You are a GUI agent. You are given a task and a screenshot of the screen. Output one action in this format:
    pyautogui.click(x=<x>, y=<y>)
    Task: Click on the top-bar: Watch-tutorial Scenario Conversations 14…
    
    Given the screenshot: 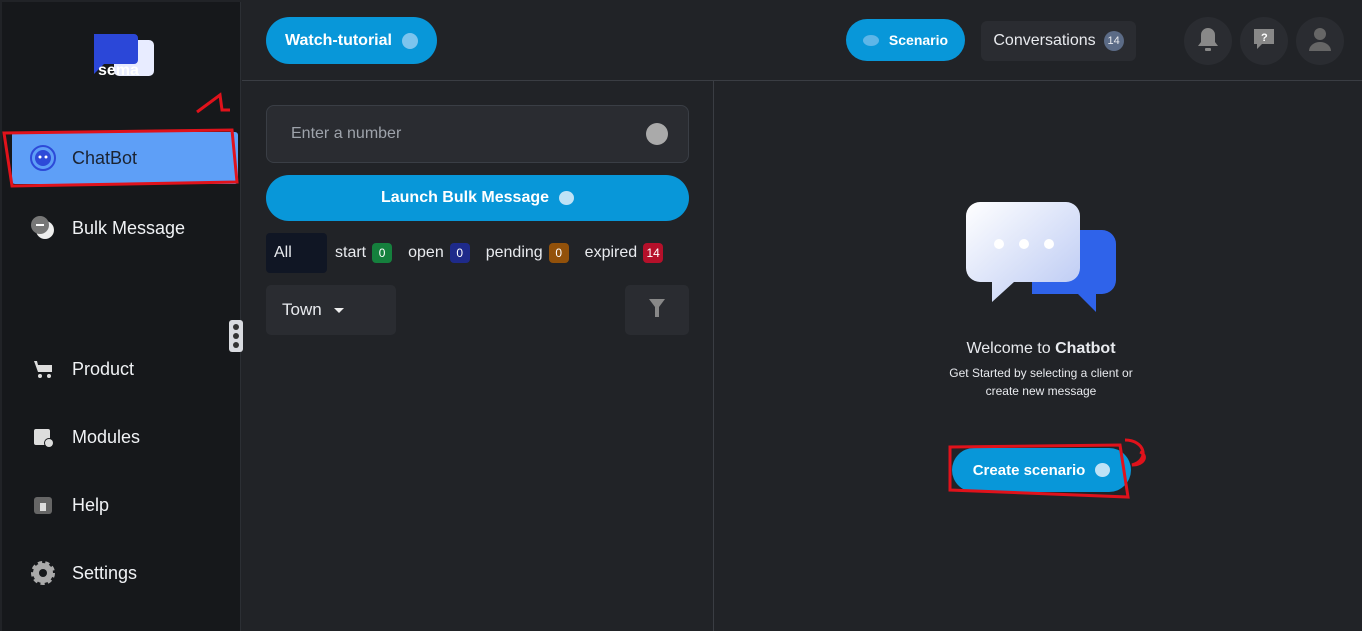 What is the action you would take?
    pyautogui.click(x=802, y=40)
    